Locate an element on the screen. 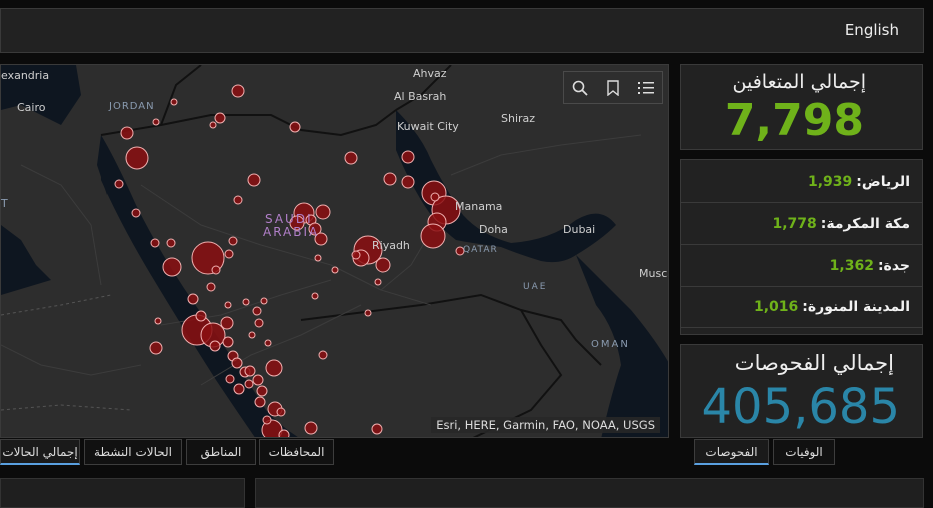 The width and height of the screenshot is (933, 508). region-name: الرياض: is located at coordinates (883, 182).